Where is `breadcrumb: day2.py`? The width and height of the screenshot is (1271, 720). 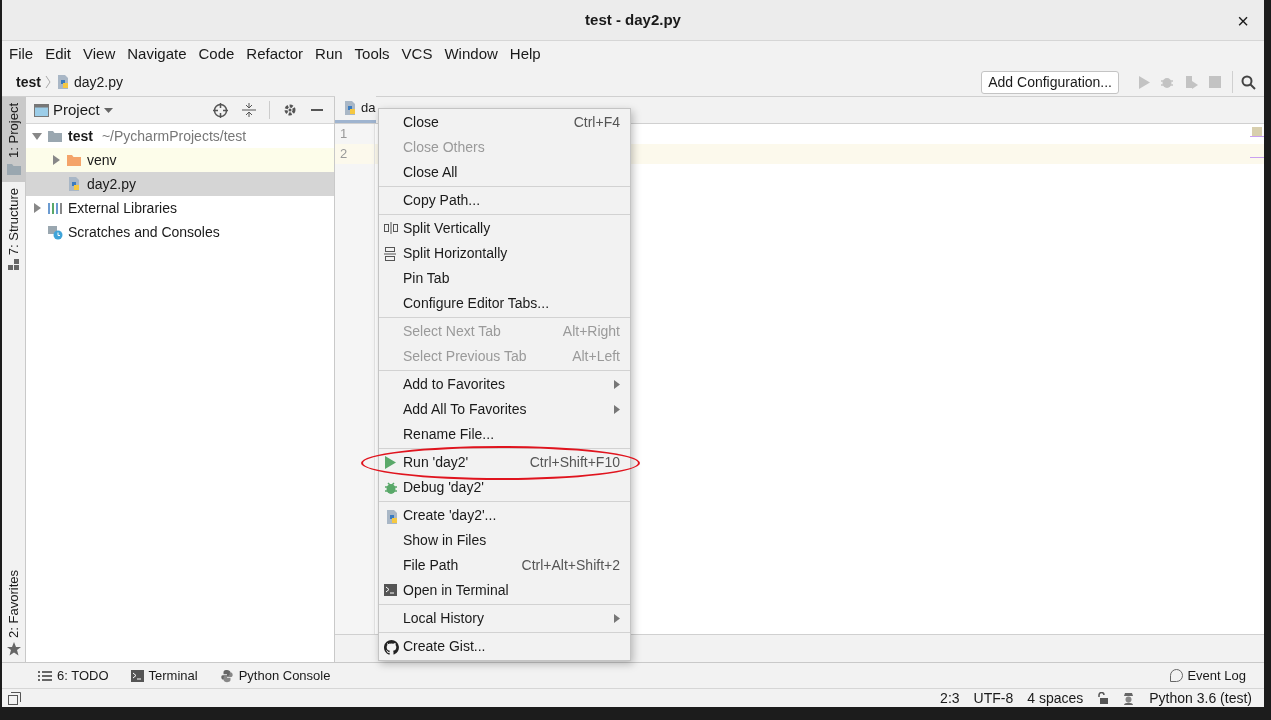 breadcrumb: day2.py is located at coordinates (88, 82).